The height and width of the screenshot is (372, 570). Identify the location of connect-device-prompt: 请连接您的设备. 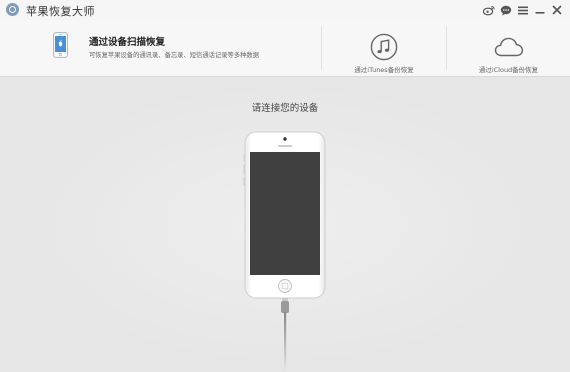
(285, 108).